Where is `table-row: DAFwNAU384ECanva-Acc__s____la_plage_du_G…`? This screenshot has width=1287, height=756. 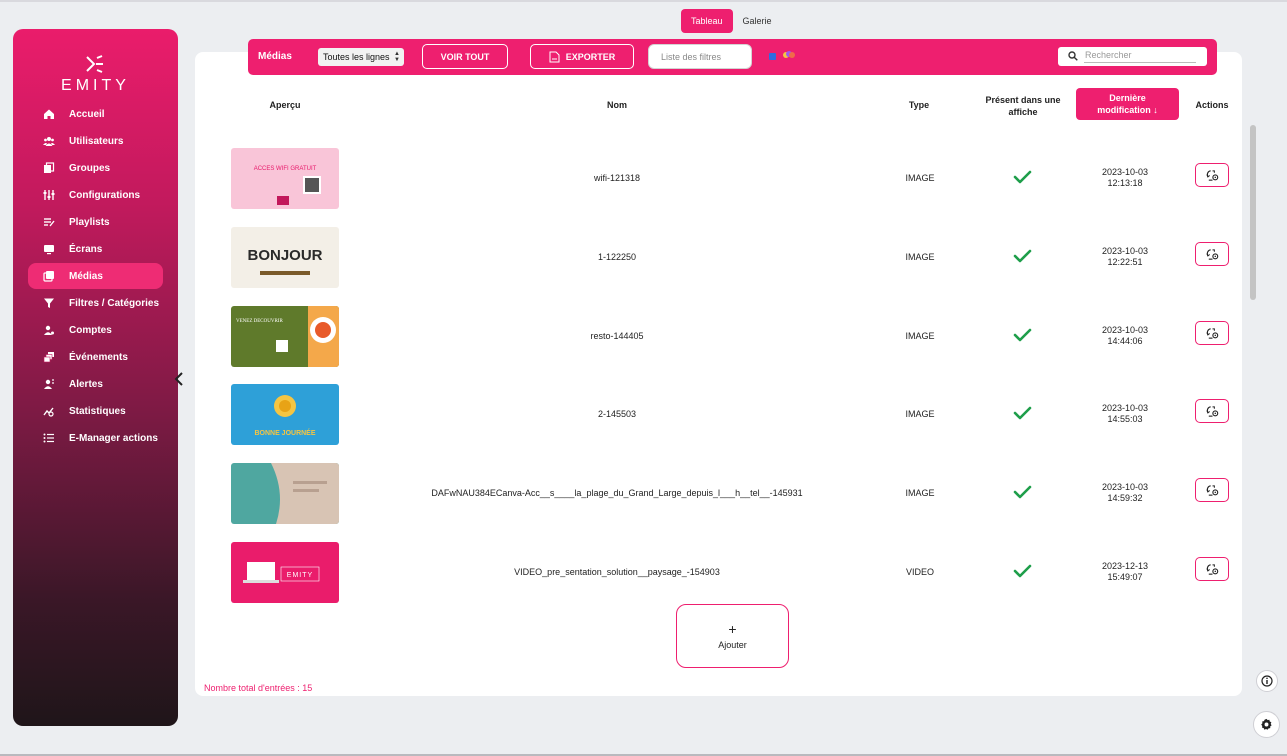 table-row: DAFwNAU384ECanva-Acc__s____la_plage_du_G… is located at coordinates (720, 502).